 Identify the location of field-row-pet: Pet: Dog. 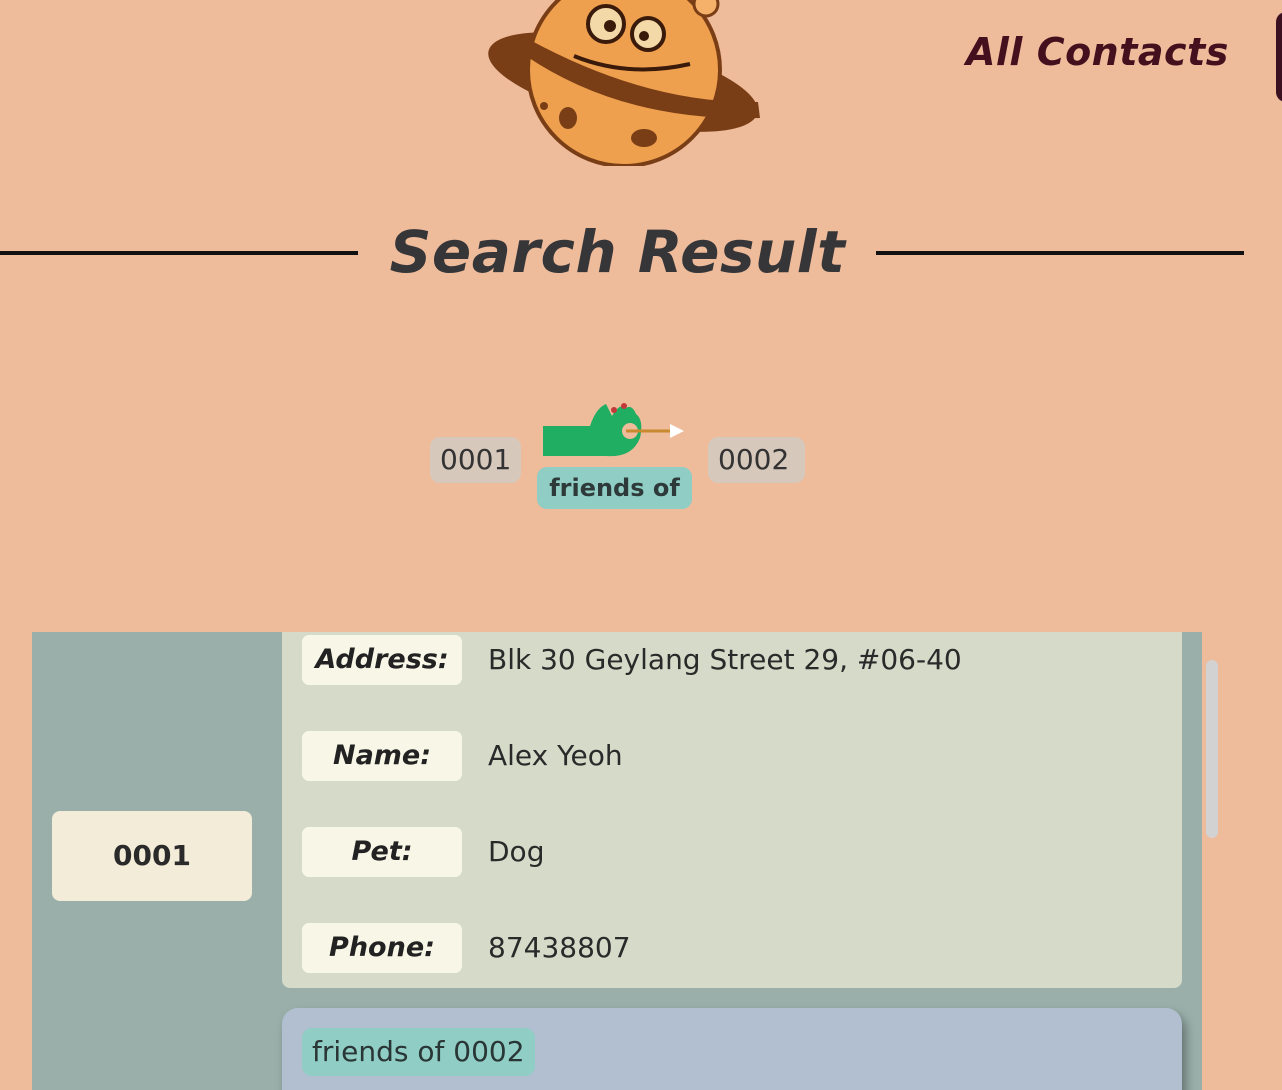
(732, 852).